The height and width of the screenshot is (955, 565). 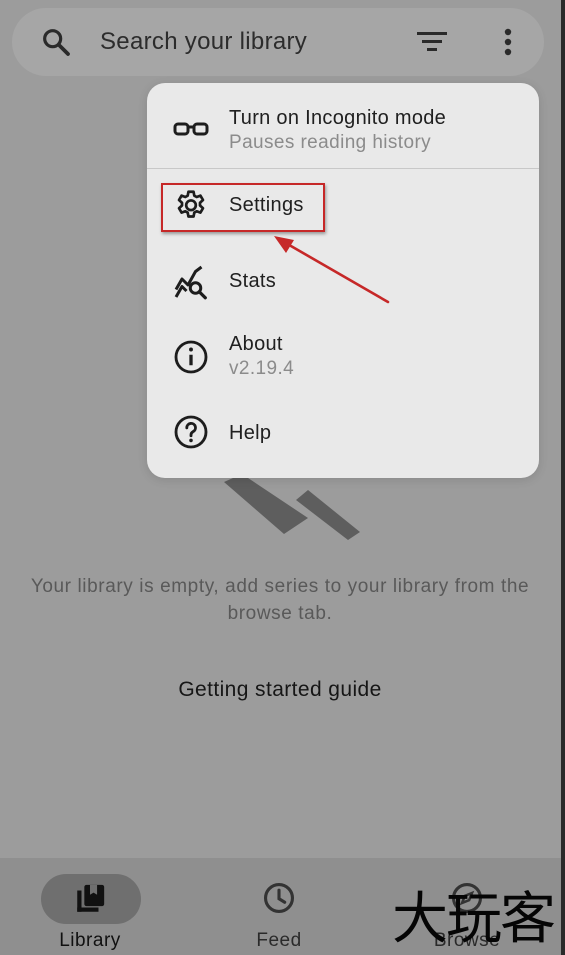 What do you see at coordinates (432, 42) in the screenshot?
I see `filter-icon` at bounding box center [432, 42].